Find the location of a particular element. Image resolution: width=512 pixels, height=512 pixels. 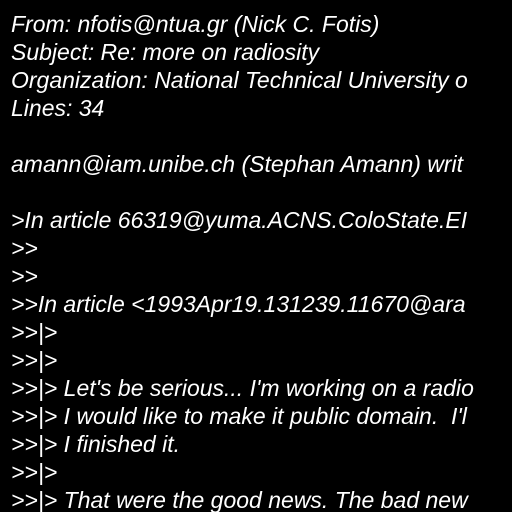

header-lines: Lines: 34 is located at coordinates (58, 108).